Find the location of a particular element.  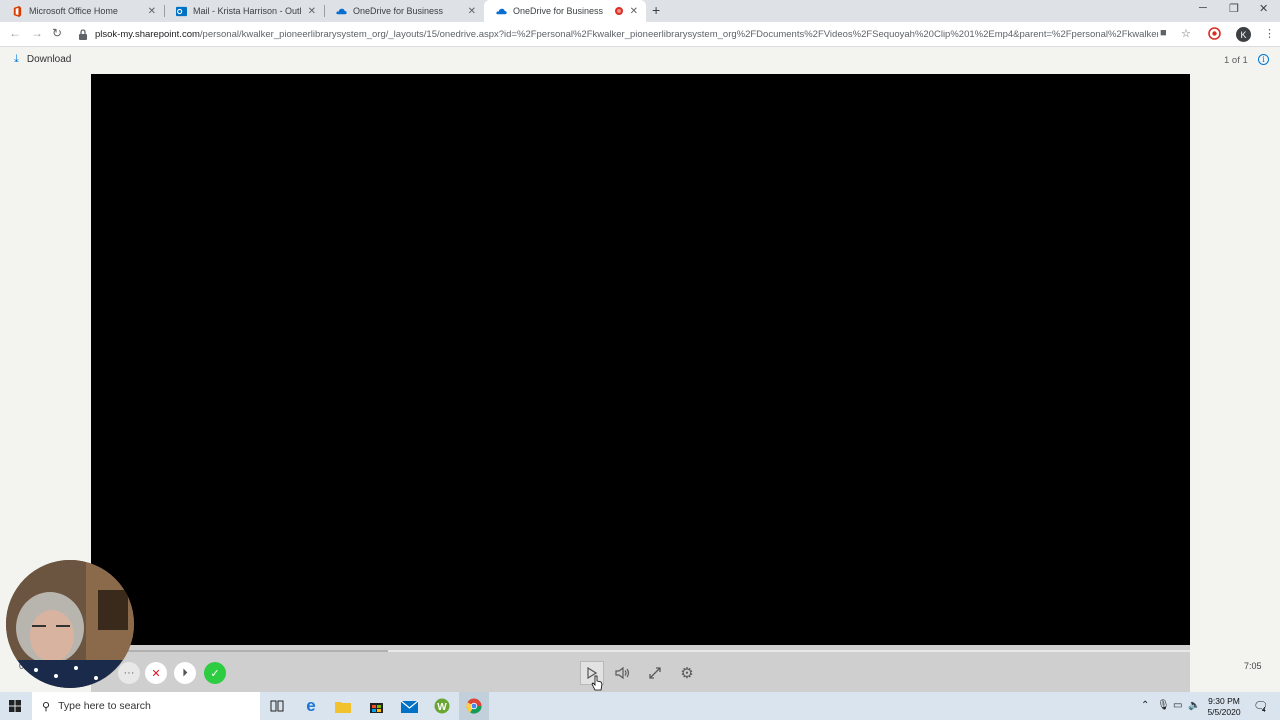

tab-outlook-mail: Mail - Krista Harrison - Outlook ✕ is located at coordinates (244, 11).